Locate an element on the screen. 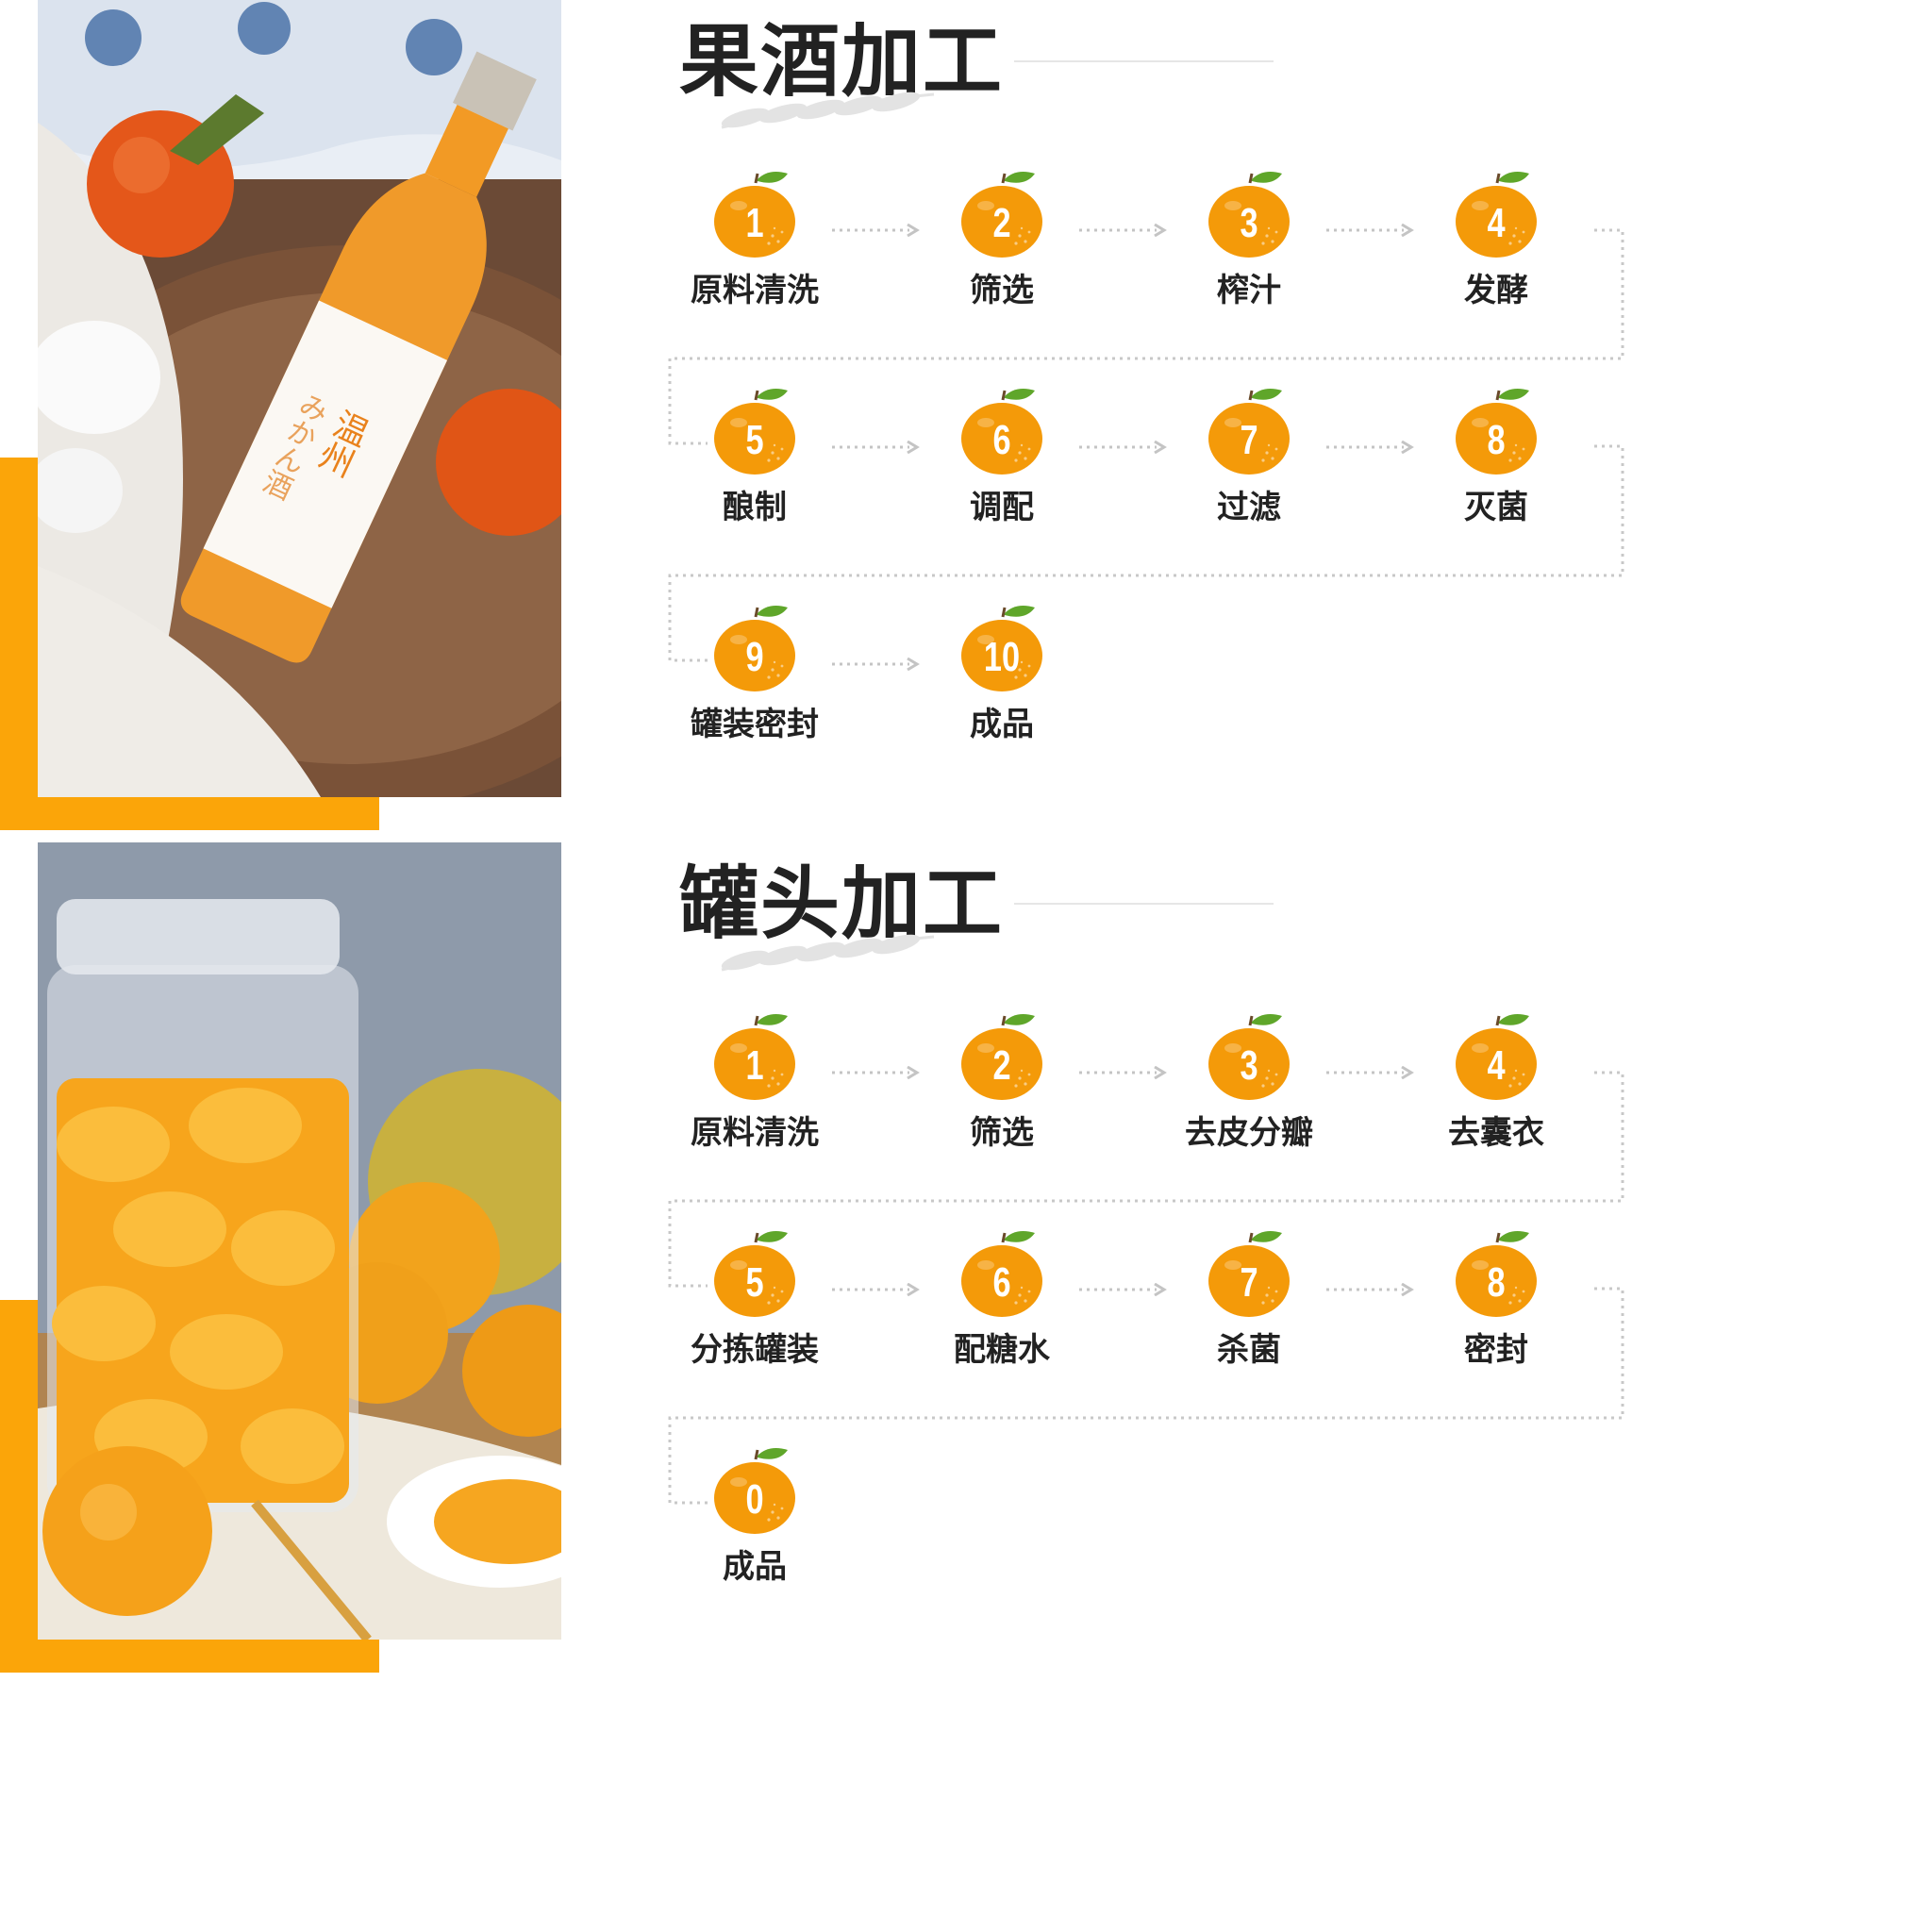  step-number: 0 is located at coordinates (754, 1500).